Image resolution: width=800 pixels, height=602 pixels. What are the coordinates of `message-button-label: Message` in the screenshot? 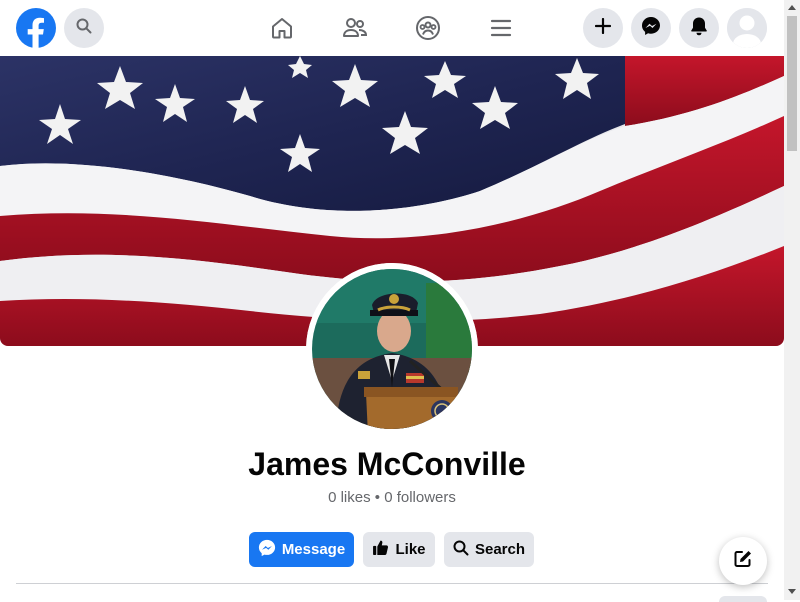 It's located at (313, 549).